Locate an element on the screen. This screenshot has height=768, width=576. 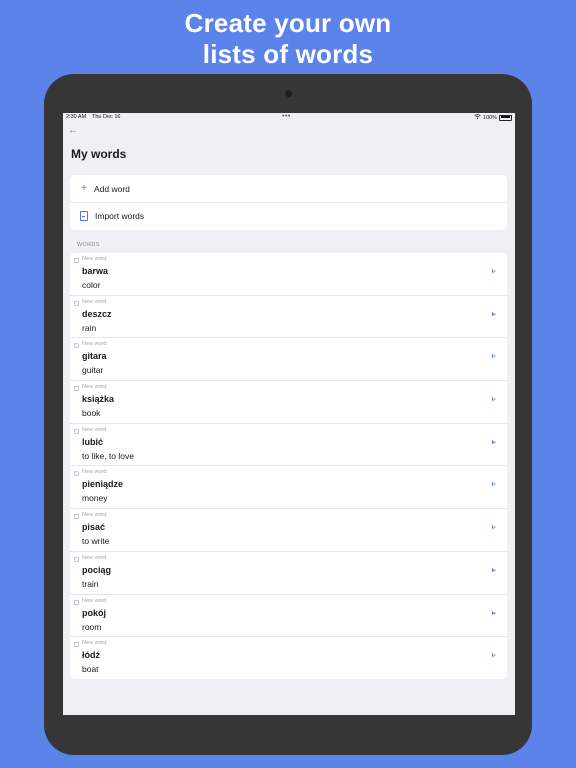
word-text: lubić is located at coordinates (93, 441).